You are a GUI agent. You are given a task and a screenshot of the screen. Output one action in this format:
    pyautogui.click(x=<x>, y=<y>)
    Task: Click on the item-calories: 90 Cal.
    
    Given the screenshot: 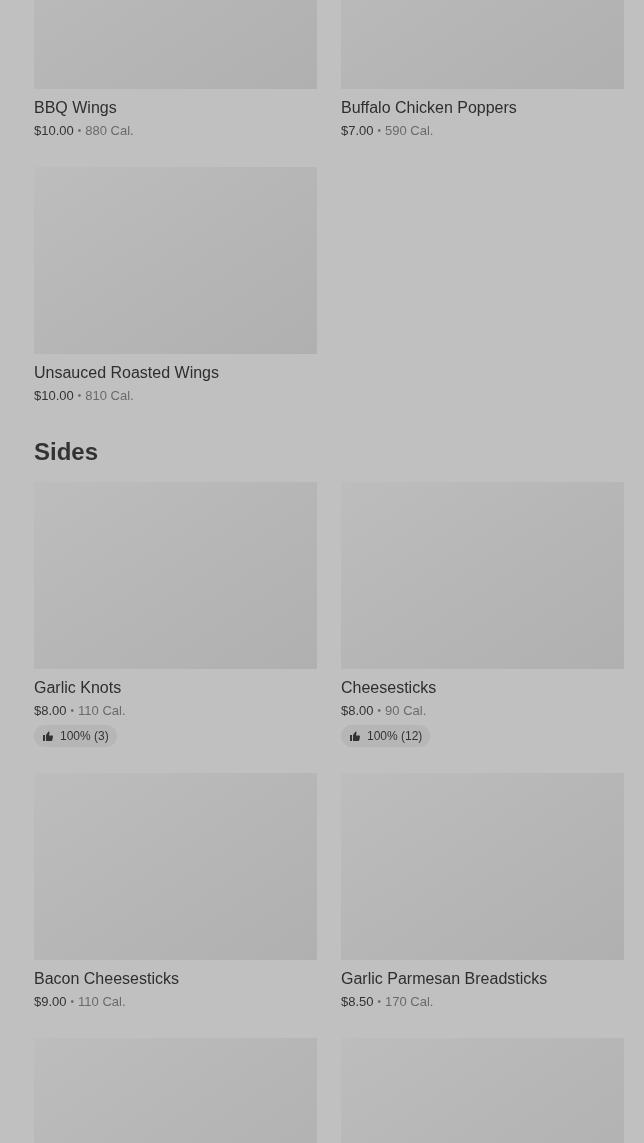 What is the action you would take?
    pyautogui.click(x=406, y=711)
    